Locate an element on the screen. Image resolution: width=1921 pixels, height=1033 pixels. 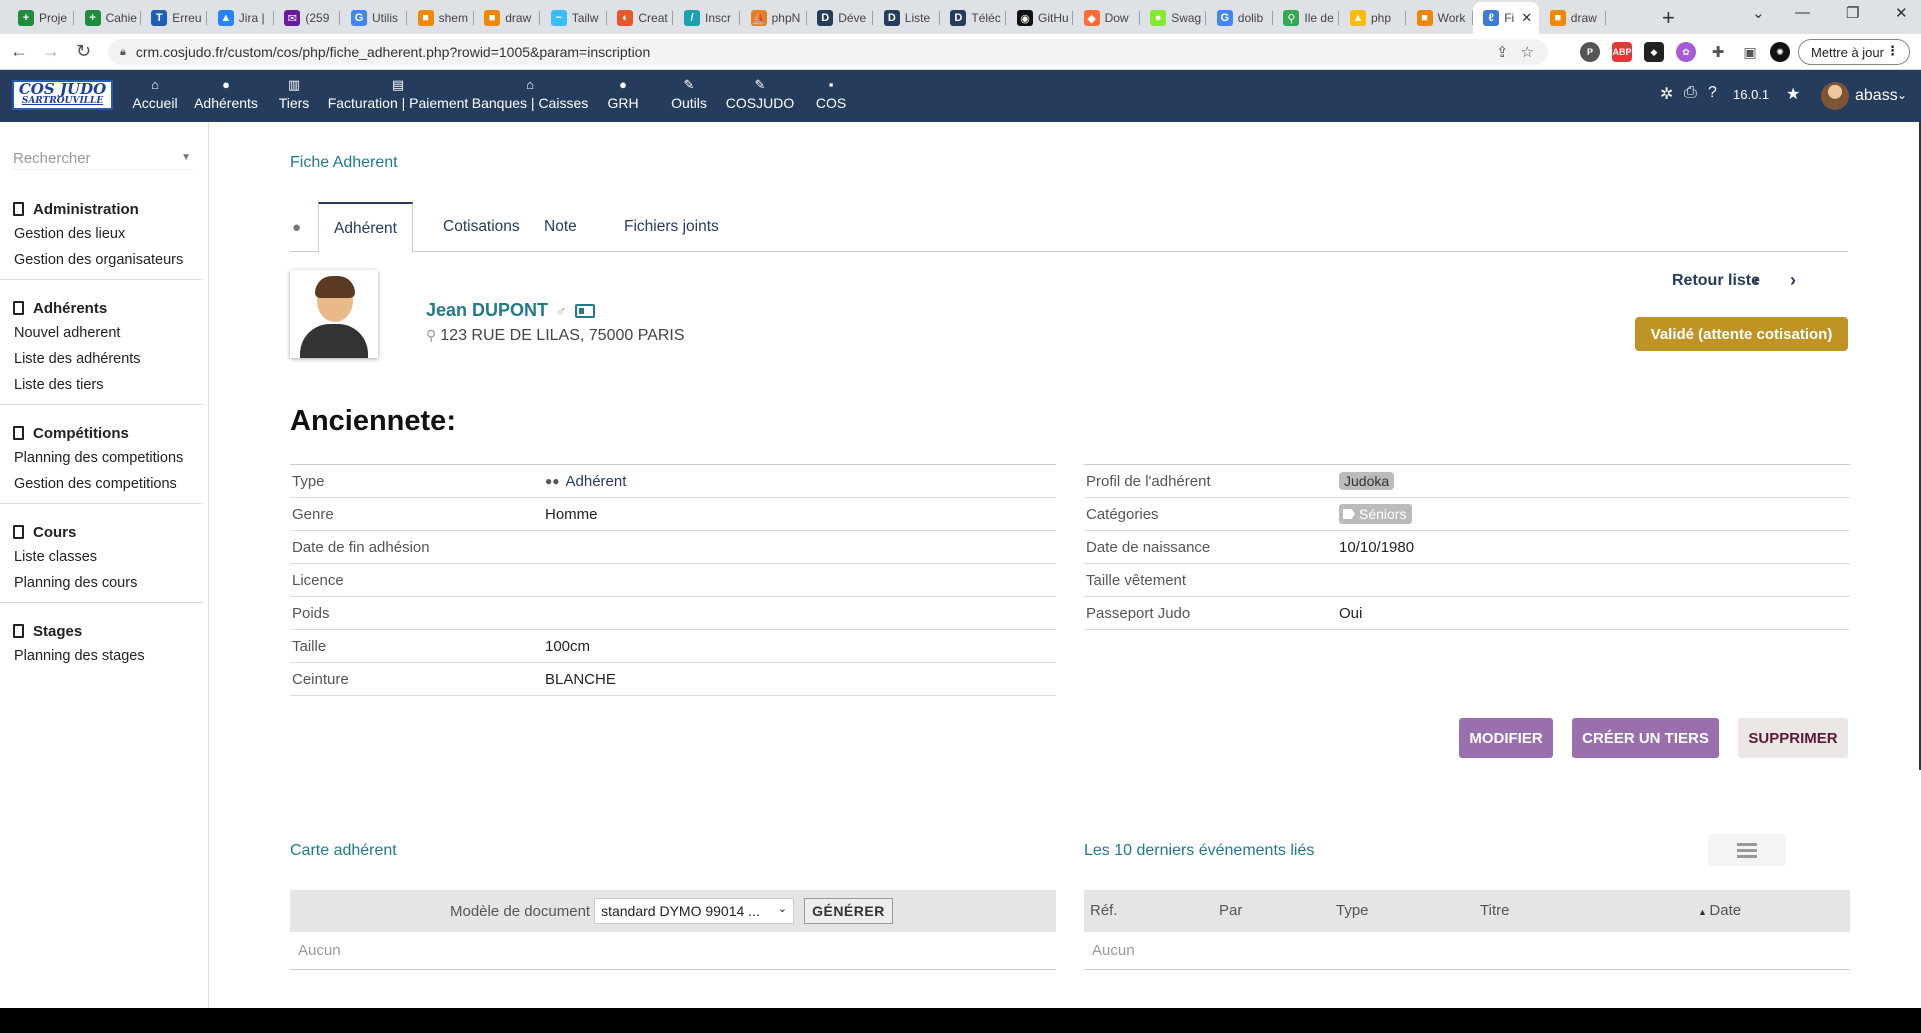
bookmarks-star-icon: ★ is located at coordinates (1793, 94).